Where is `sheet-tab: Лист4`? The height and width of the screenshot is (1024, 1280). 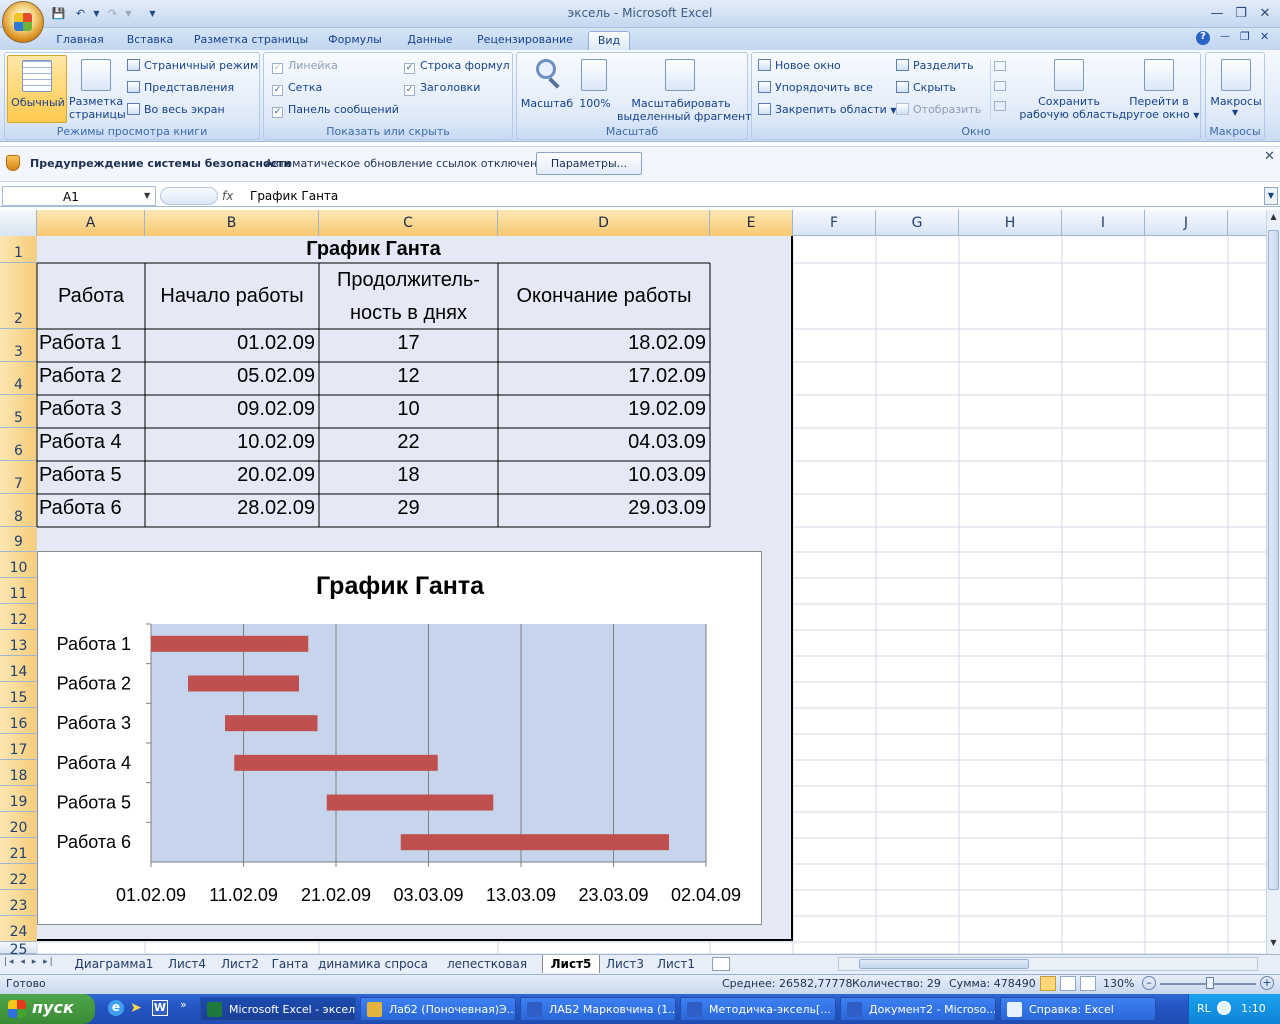
sheet-tab: Лист4 is located at coordinates (187, 964).